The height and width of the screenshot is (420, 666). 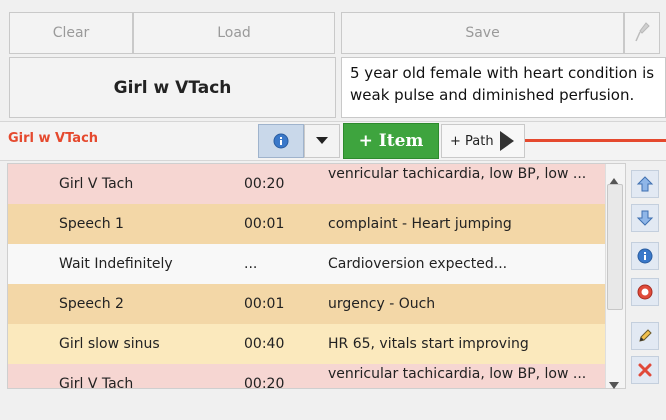 I want to click on scroll-thumb, so click(x=615, y=247).